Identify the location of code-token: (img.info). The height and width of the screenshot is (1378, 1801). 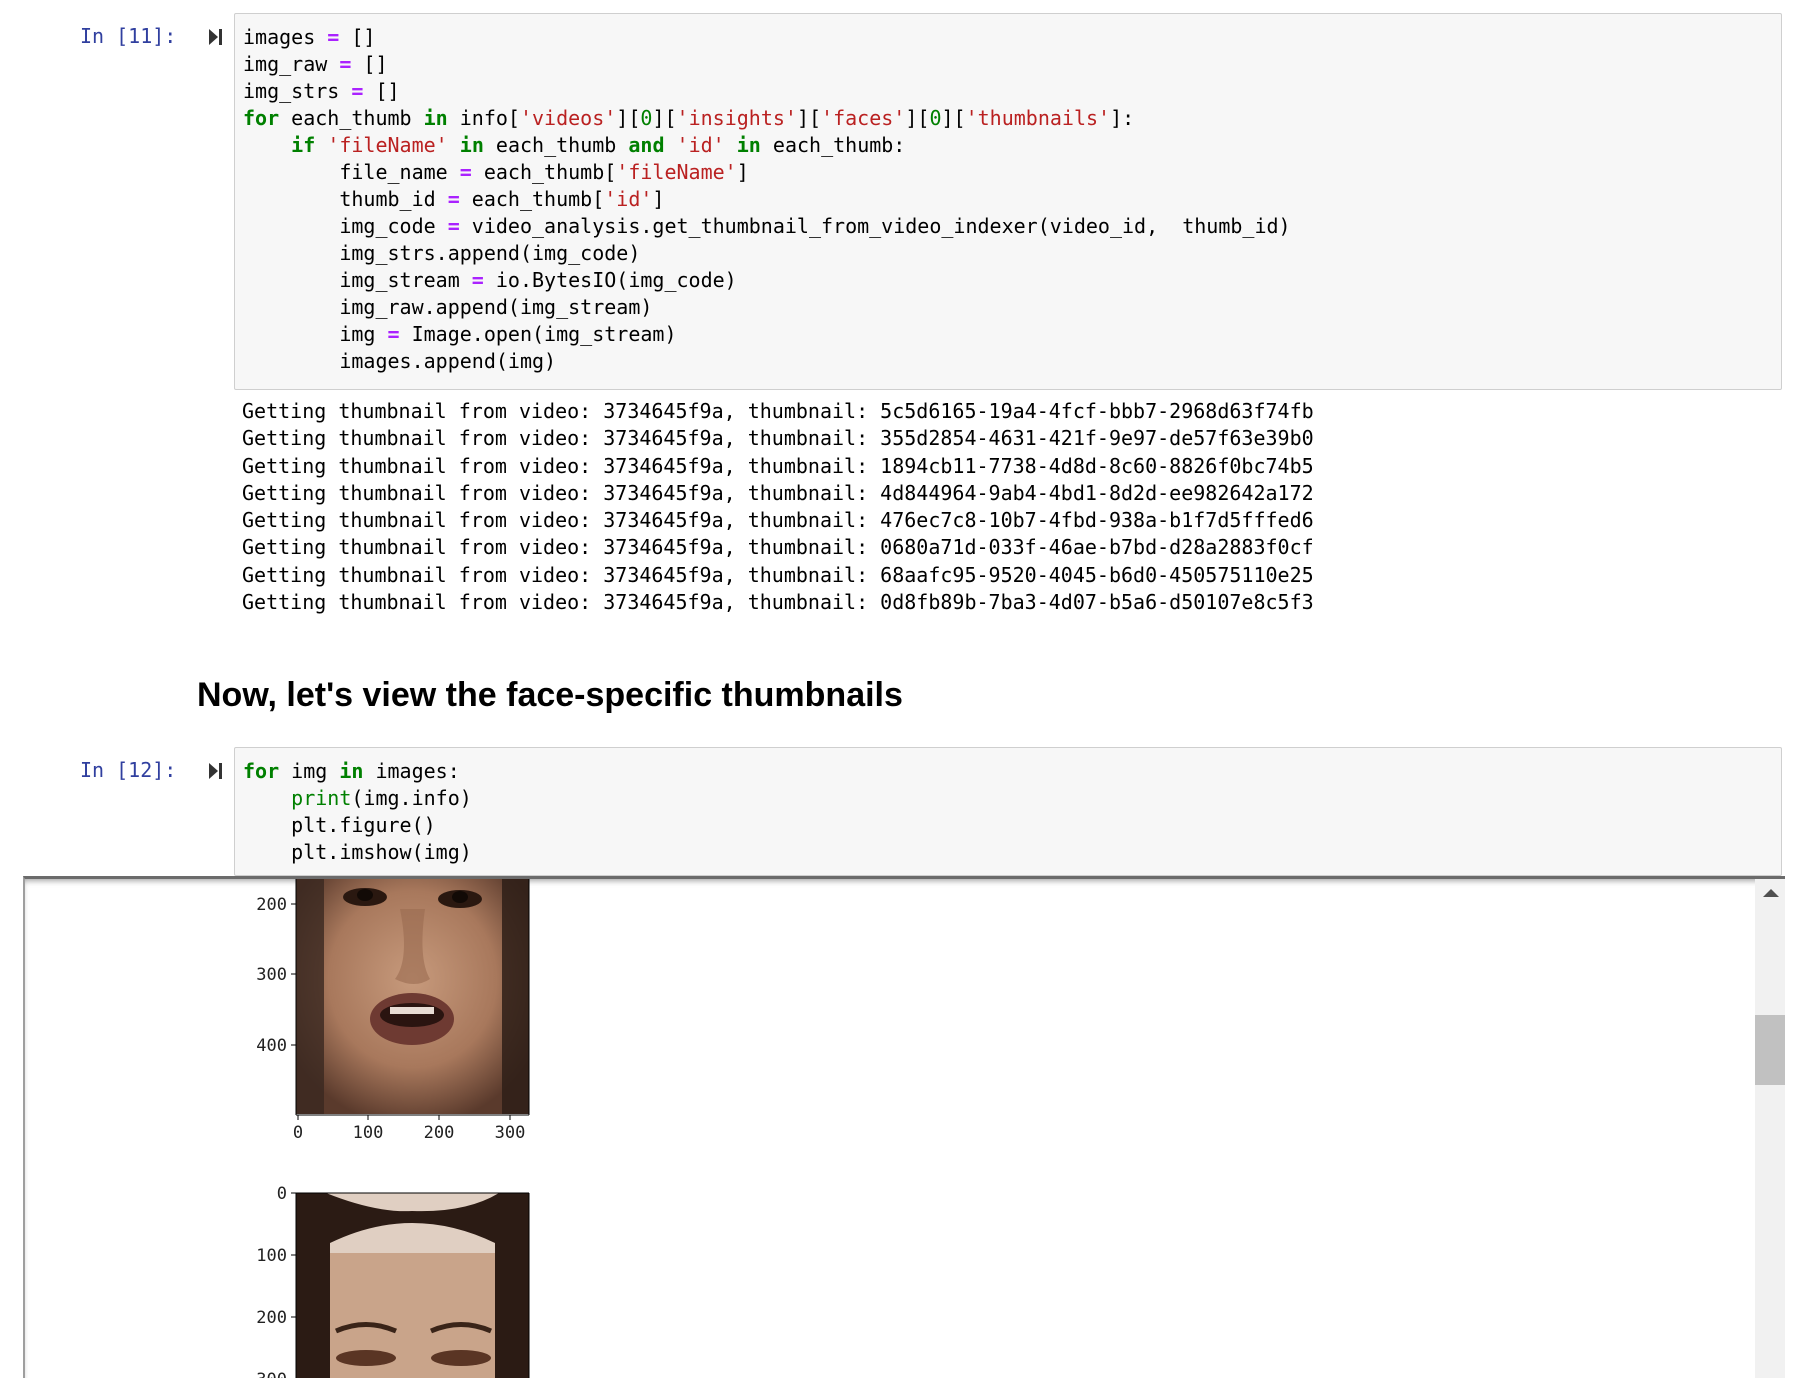
(411, 798).